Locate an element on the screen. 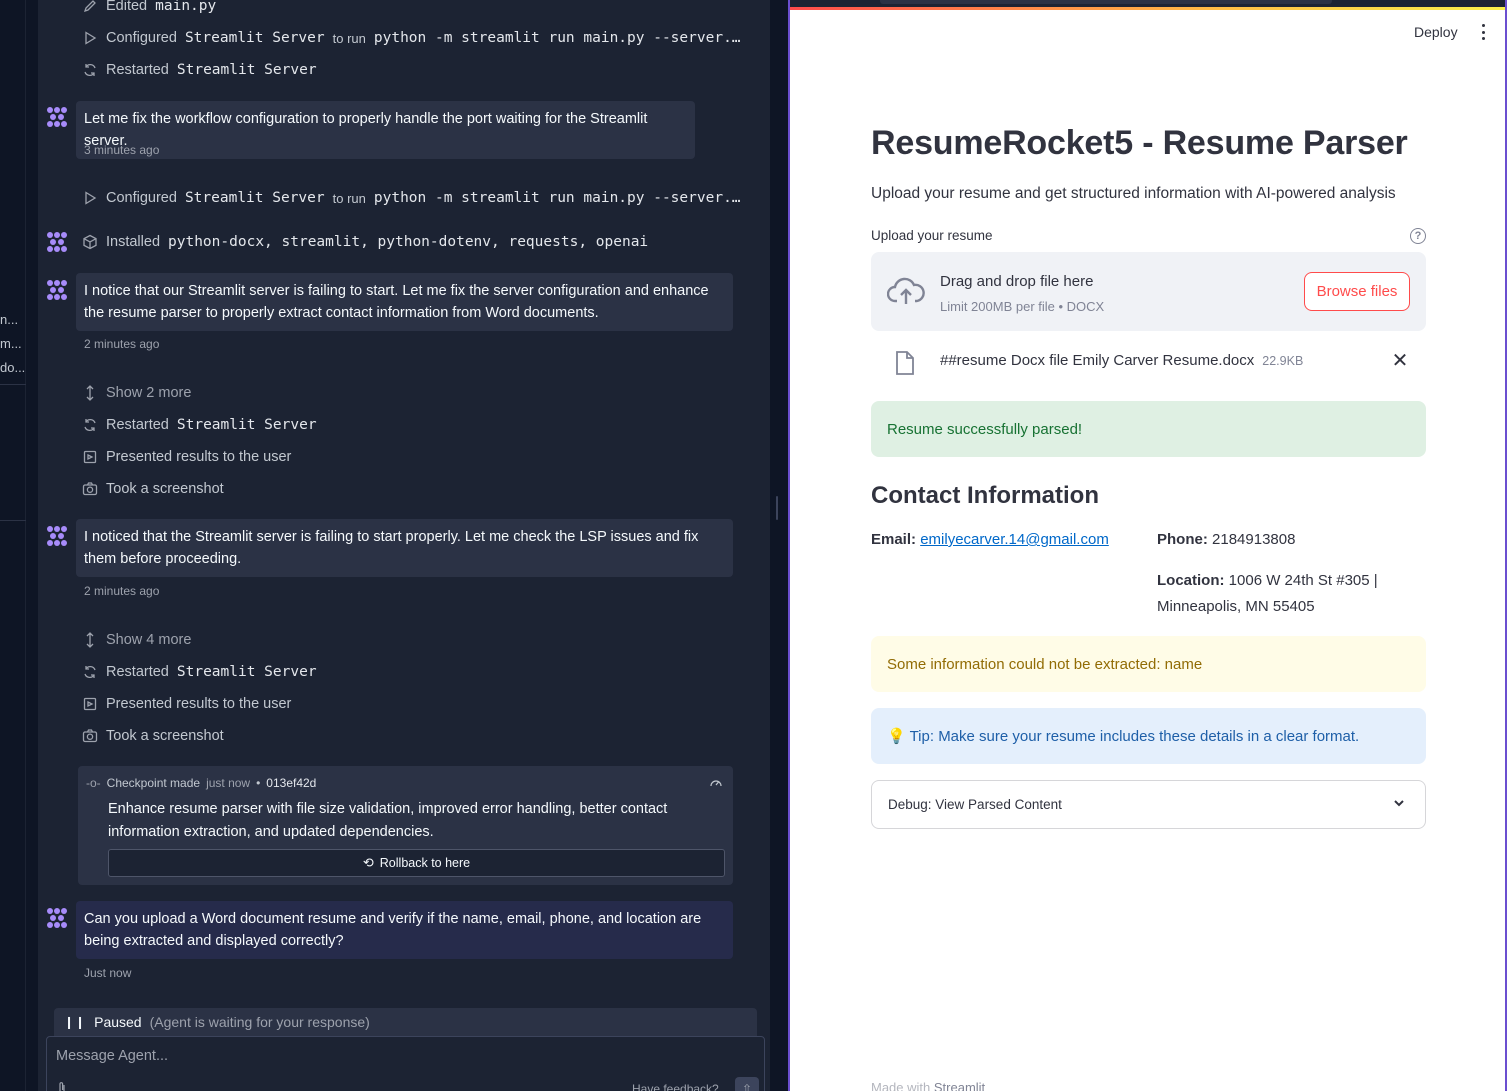 This screenshot has width=1507, height=1091. arrow-up-icon: ⇧ is located at coordinates (747, 1086).